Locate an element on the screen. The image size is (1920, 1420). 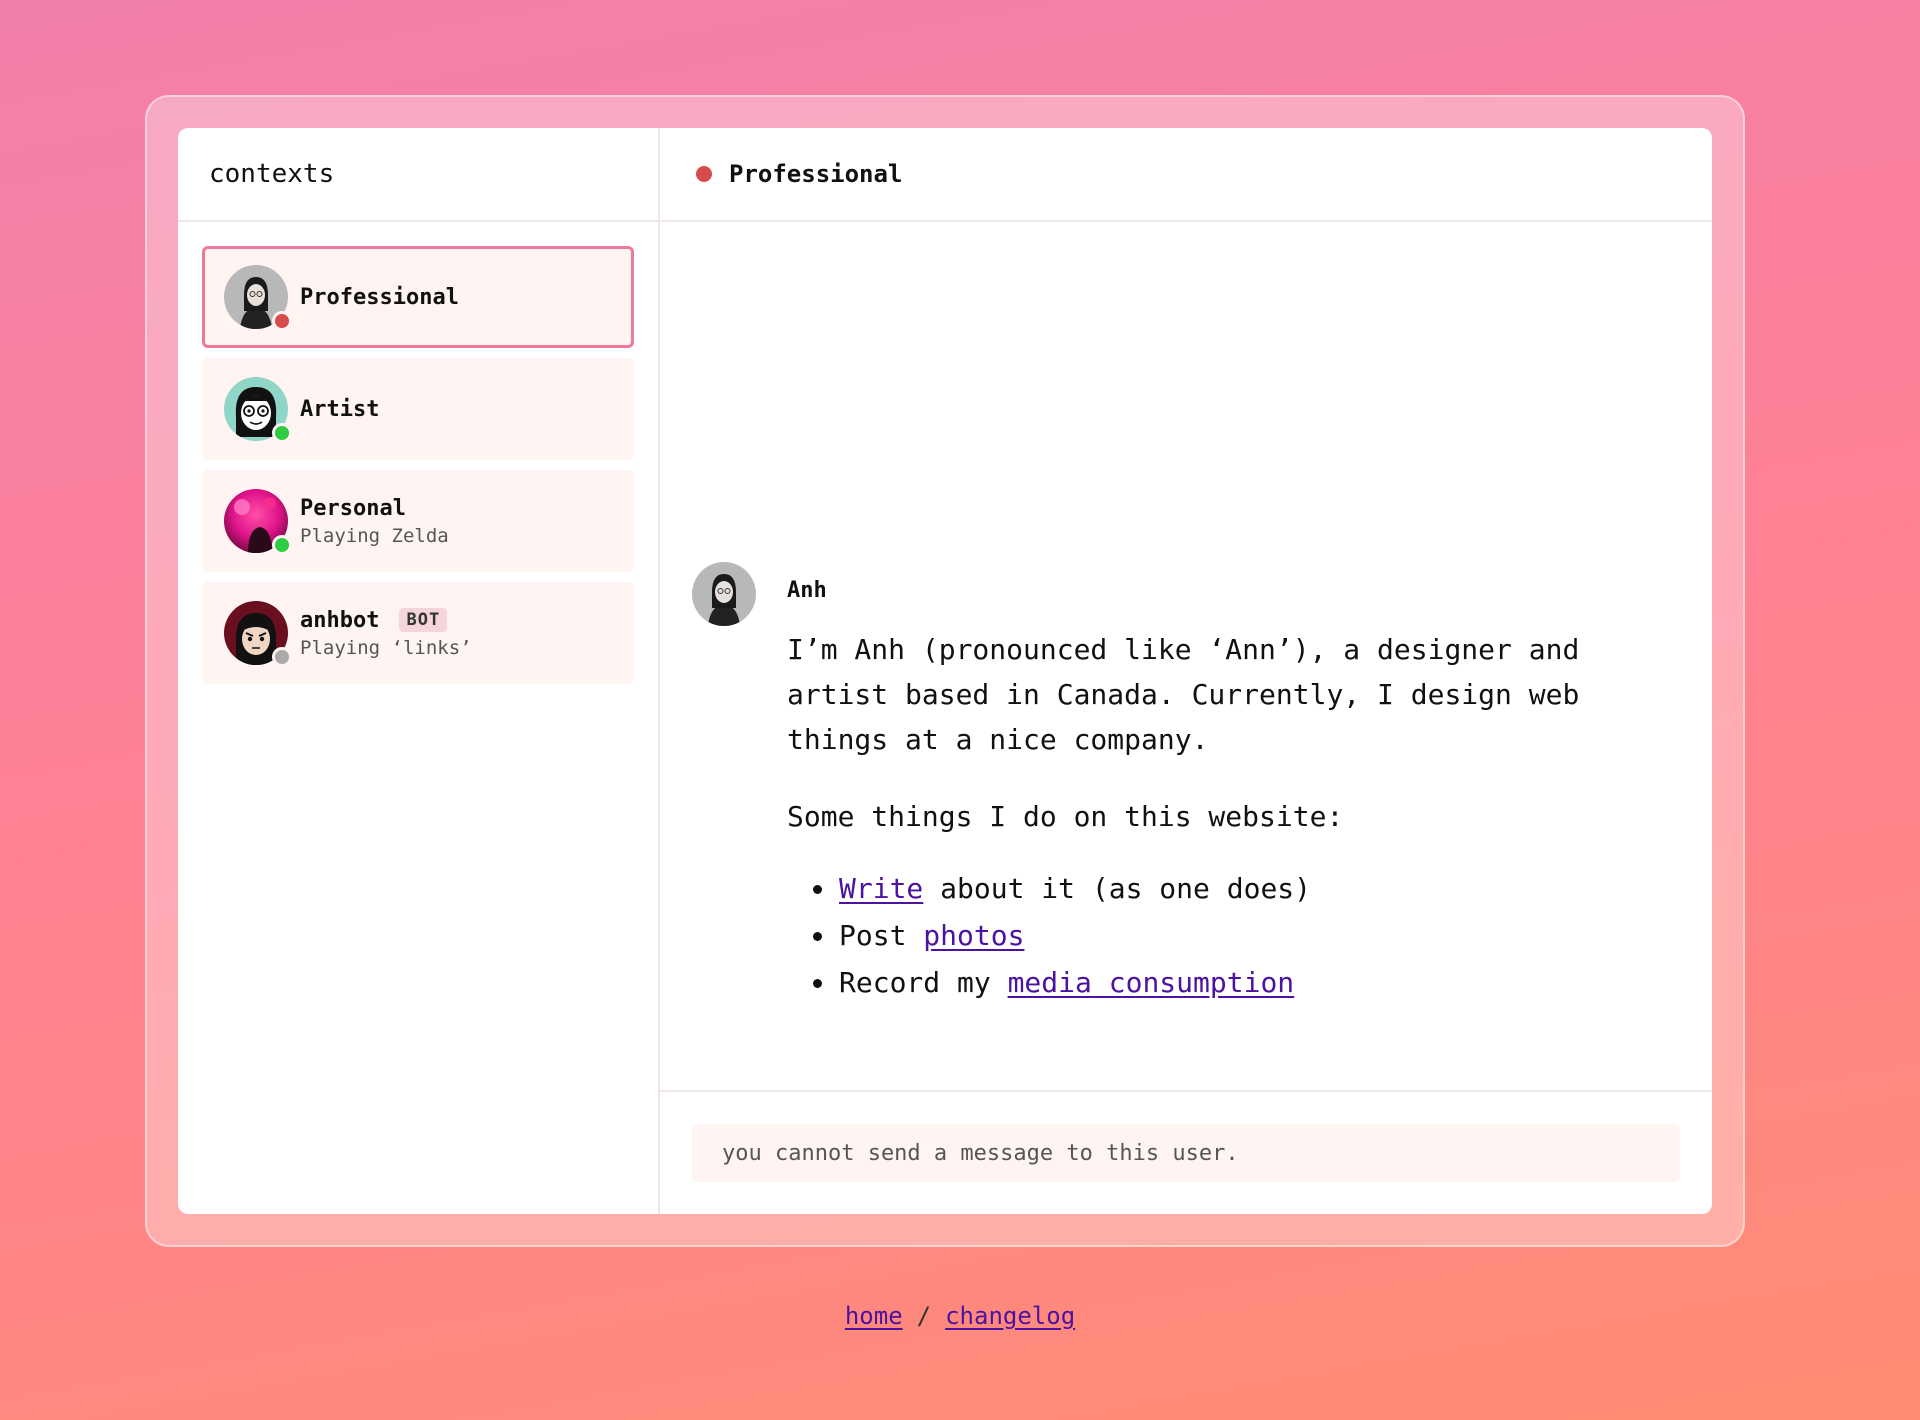
channel-header: Professional is located at coordinates (1186, 175).